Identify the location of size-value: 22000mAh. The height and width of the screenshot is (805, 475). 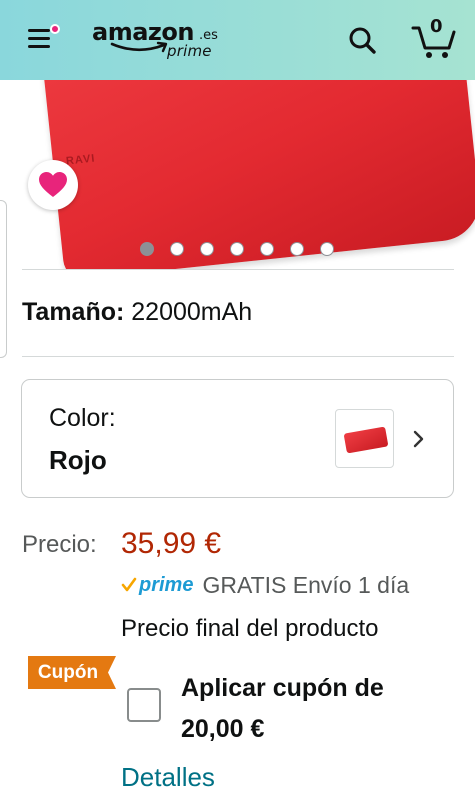
(192, 312).